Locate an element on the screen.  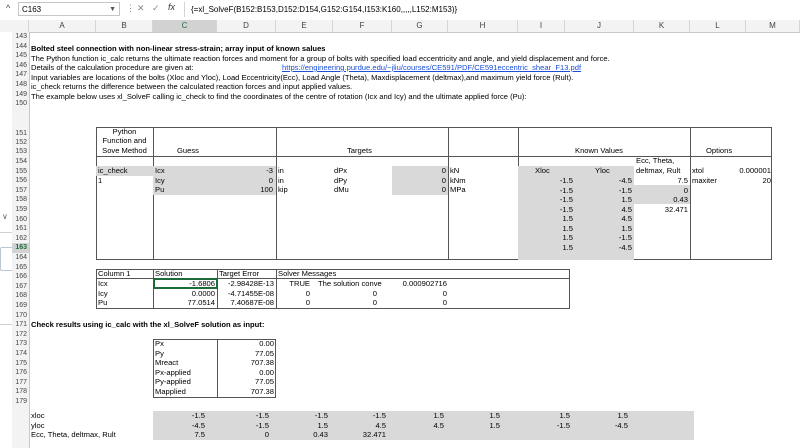
ecc-value: 0.43 is located at coordinates (661, 200).